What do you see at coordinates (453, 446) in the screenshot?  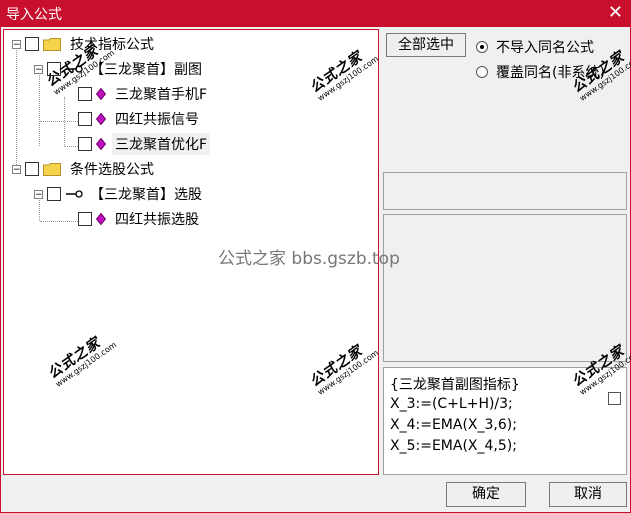 I see `code-line: X_5:=EMA(X_4,5);` at bounding box center [453, 446].